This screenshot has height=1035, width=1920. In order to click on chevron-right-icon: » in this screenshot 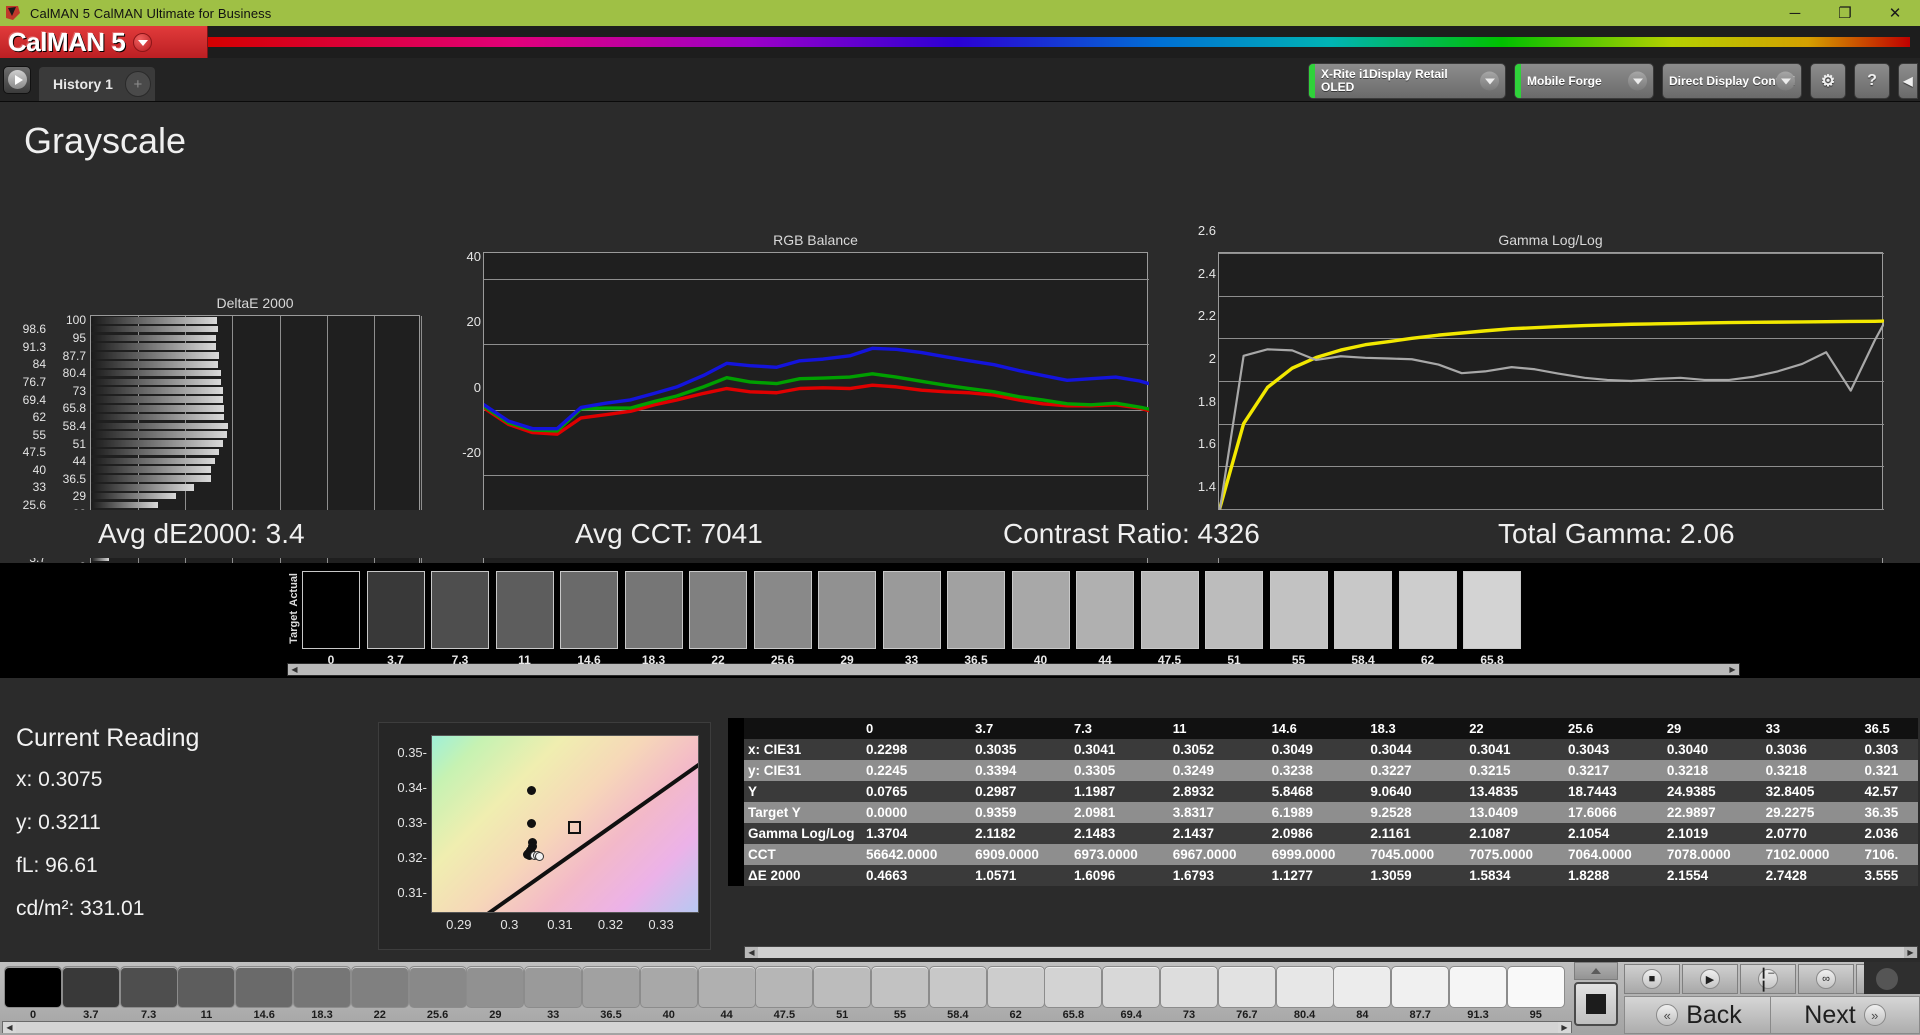, I will do `click(1874, 1015)`.